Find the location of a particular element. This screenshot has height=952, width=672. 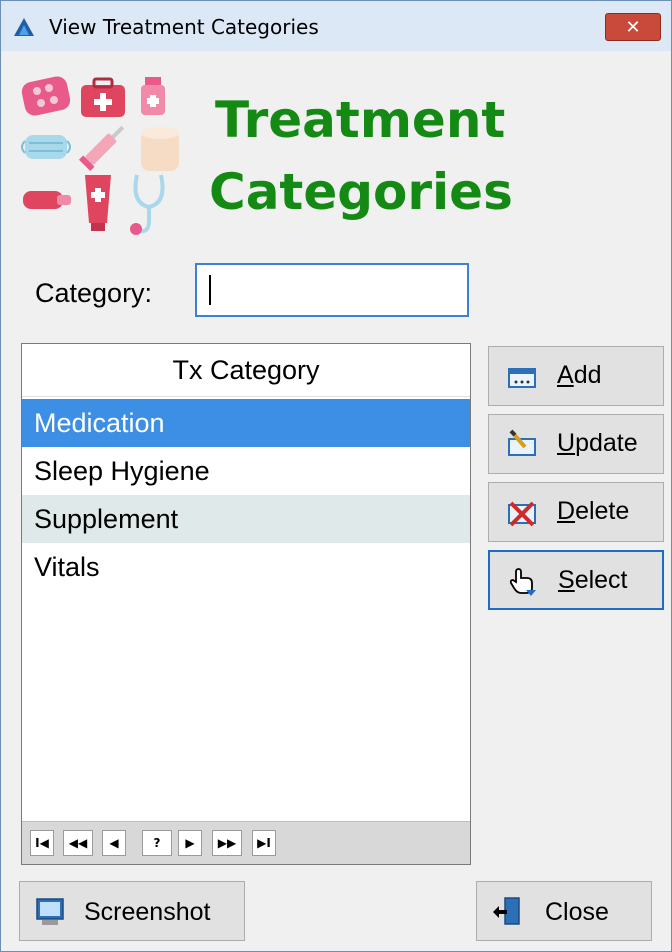

medical-supplies-icon is located at coordinates (100, 155).